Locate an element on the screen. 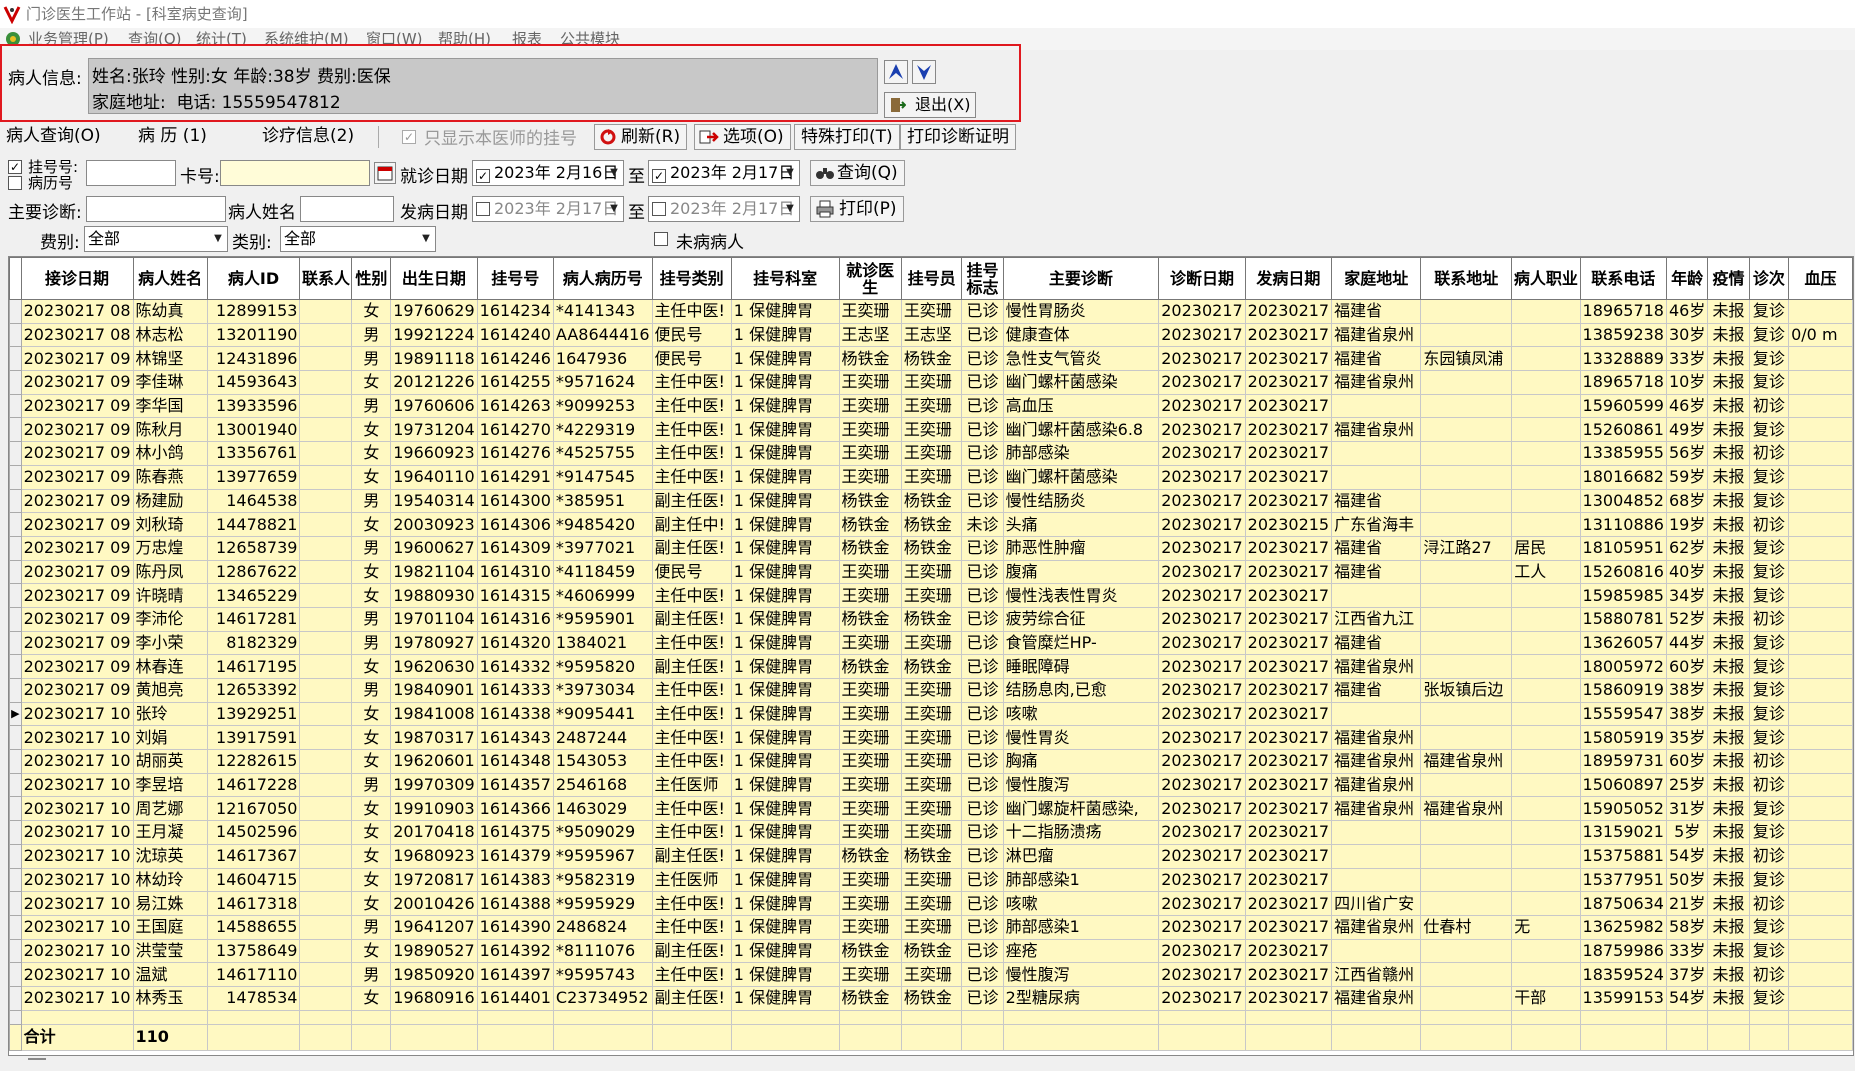 This screenshot has height=1071, width=1855. table-cell: 咳嗽 is located at coordinates (1081, 903).